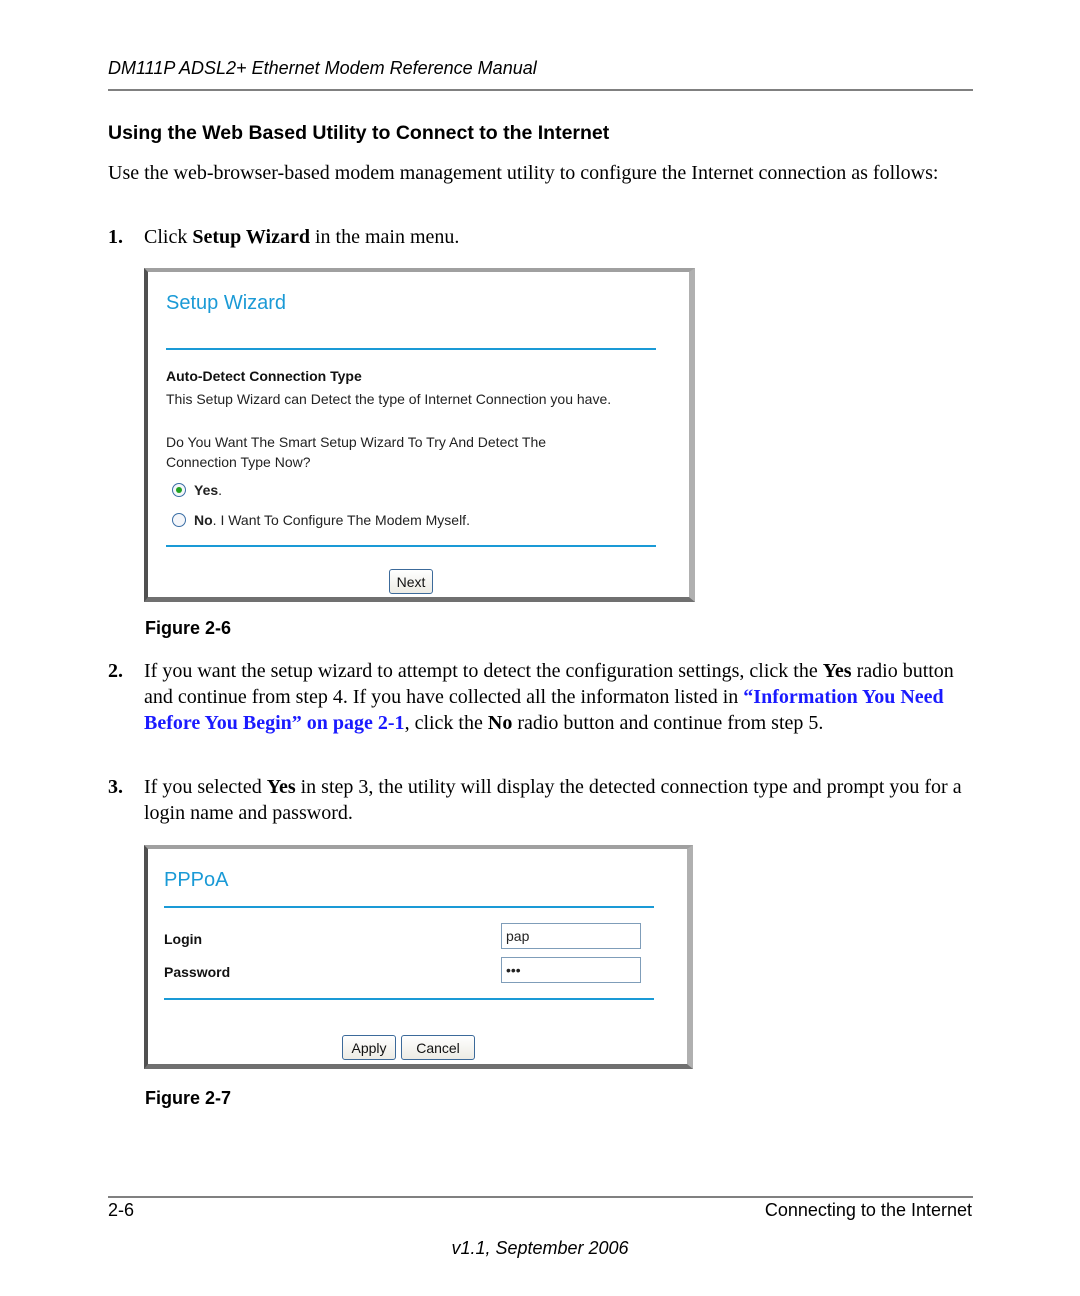  What do you see at coordinates (558, 237) in the screenshot?
I see `step-text: Click Setup Wizard in the main menu.` at bounding box center [558, 237].